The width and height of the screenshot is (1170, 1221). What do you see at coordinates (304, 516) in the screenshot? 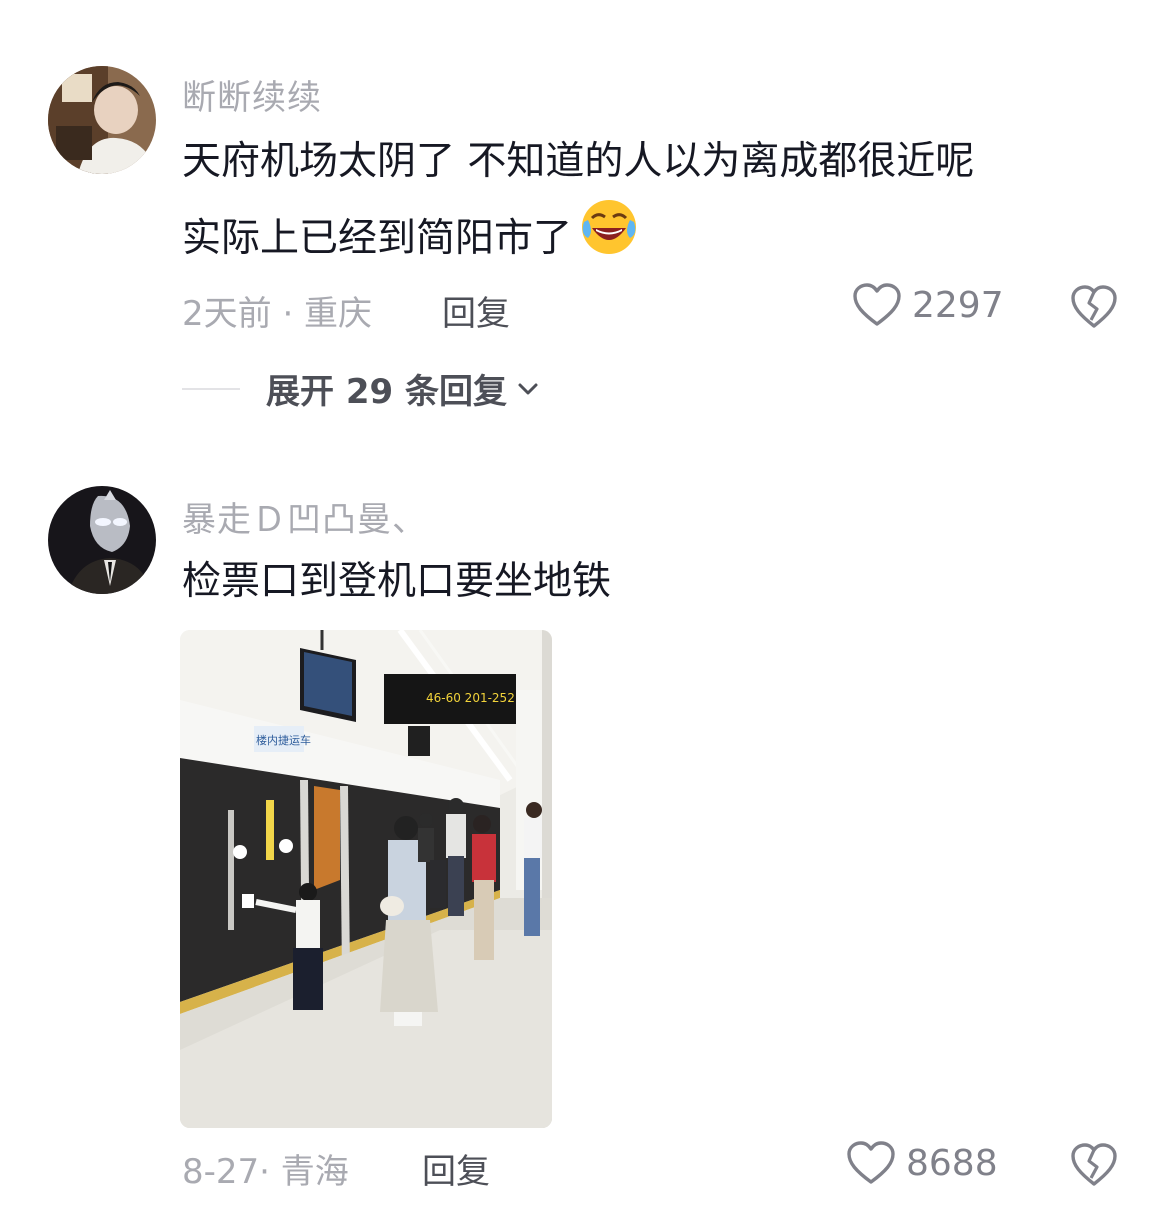
I see `username: 暴走Ｄ凹凸曼、` at bounding box center [304, 516].